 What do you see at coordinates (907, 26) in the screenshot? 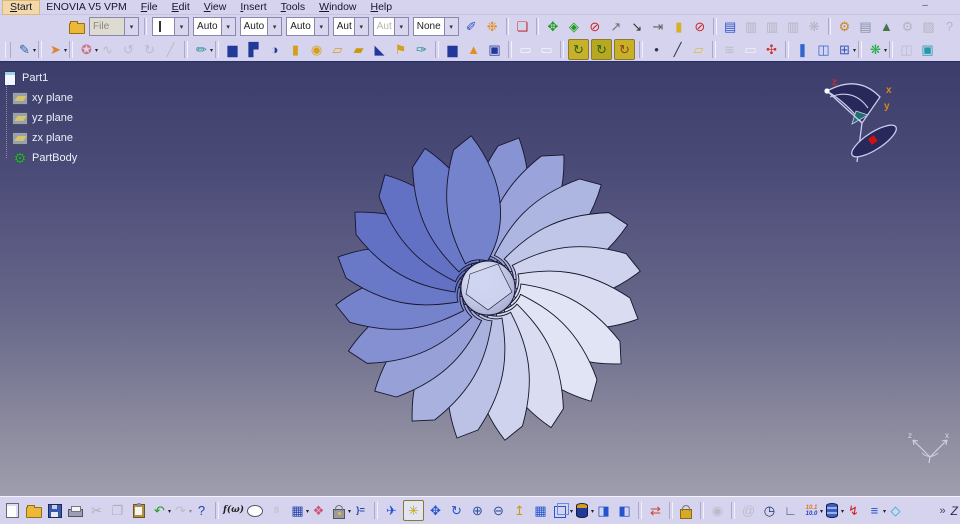
I see `gear-gray-icon: ⚙` at bounding box center [907, 26].